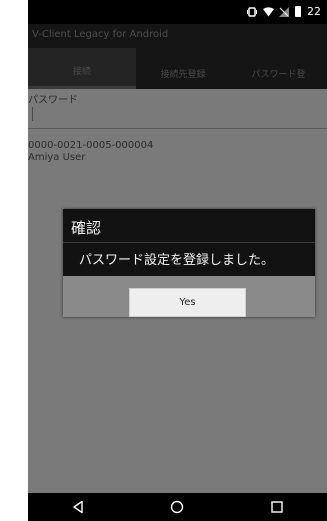 This screenshot has width=327, height=521. I want to click on vibrate-icon, so click(252, 11).